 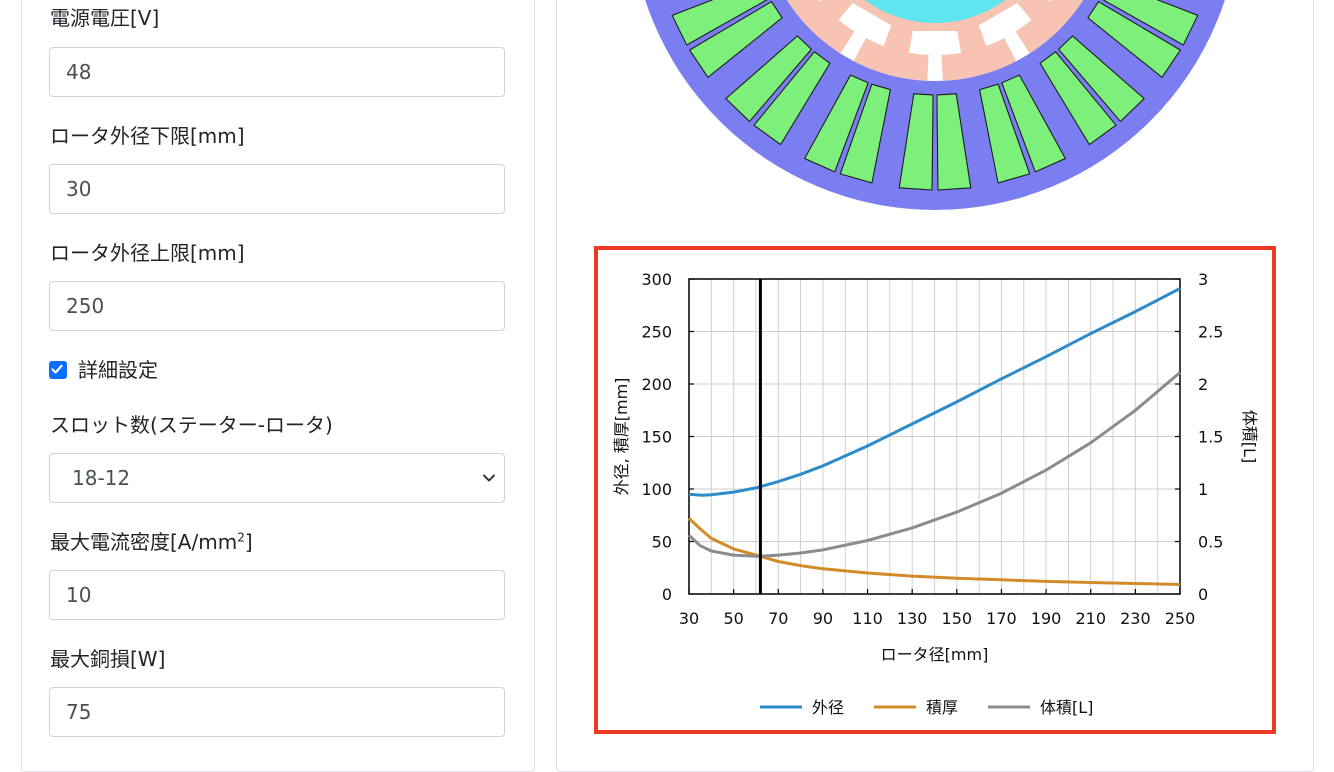 What do you see at coordinates (823, 618) in the screenshot?
I see `x-tick-label: 90` at bounding box center [823, 618].